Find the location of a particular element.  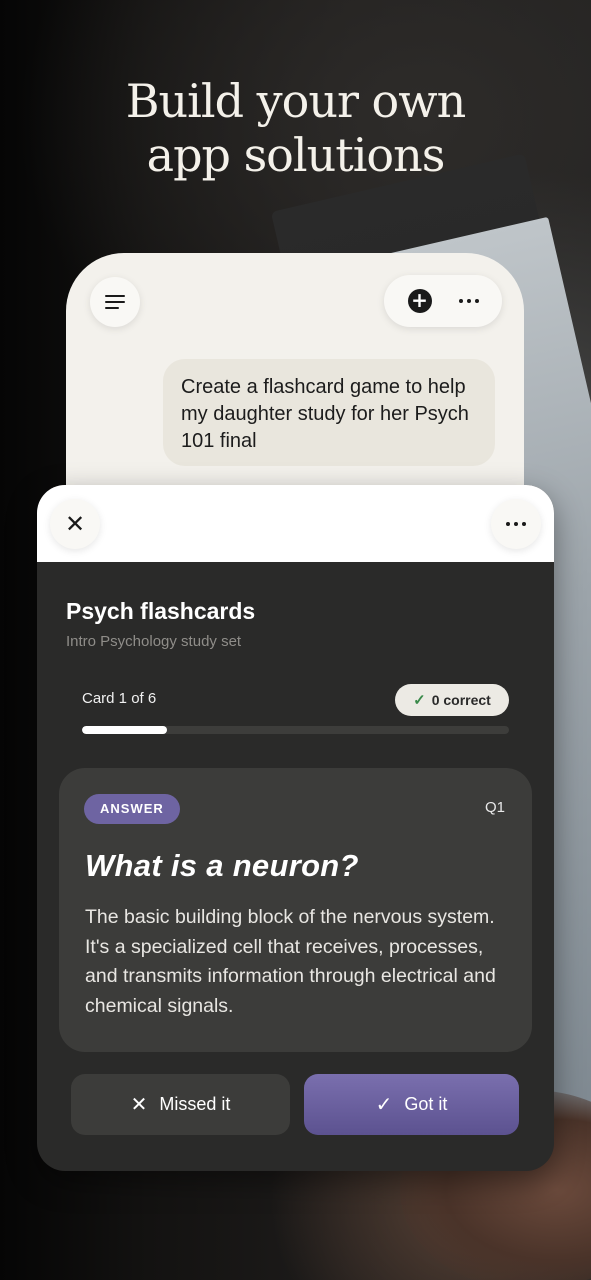

correct-count-badge: ✓ 0 correct is located at coordinates (452, 700).